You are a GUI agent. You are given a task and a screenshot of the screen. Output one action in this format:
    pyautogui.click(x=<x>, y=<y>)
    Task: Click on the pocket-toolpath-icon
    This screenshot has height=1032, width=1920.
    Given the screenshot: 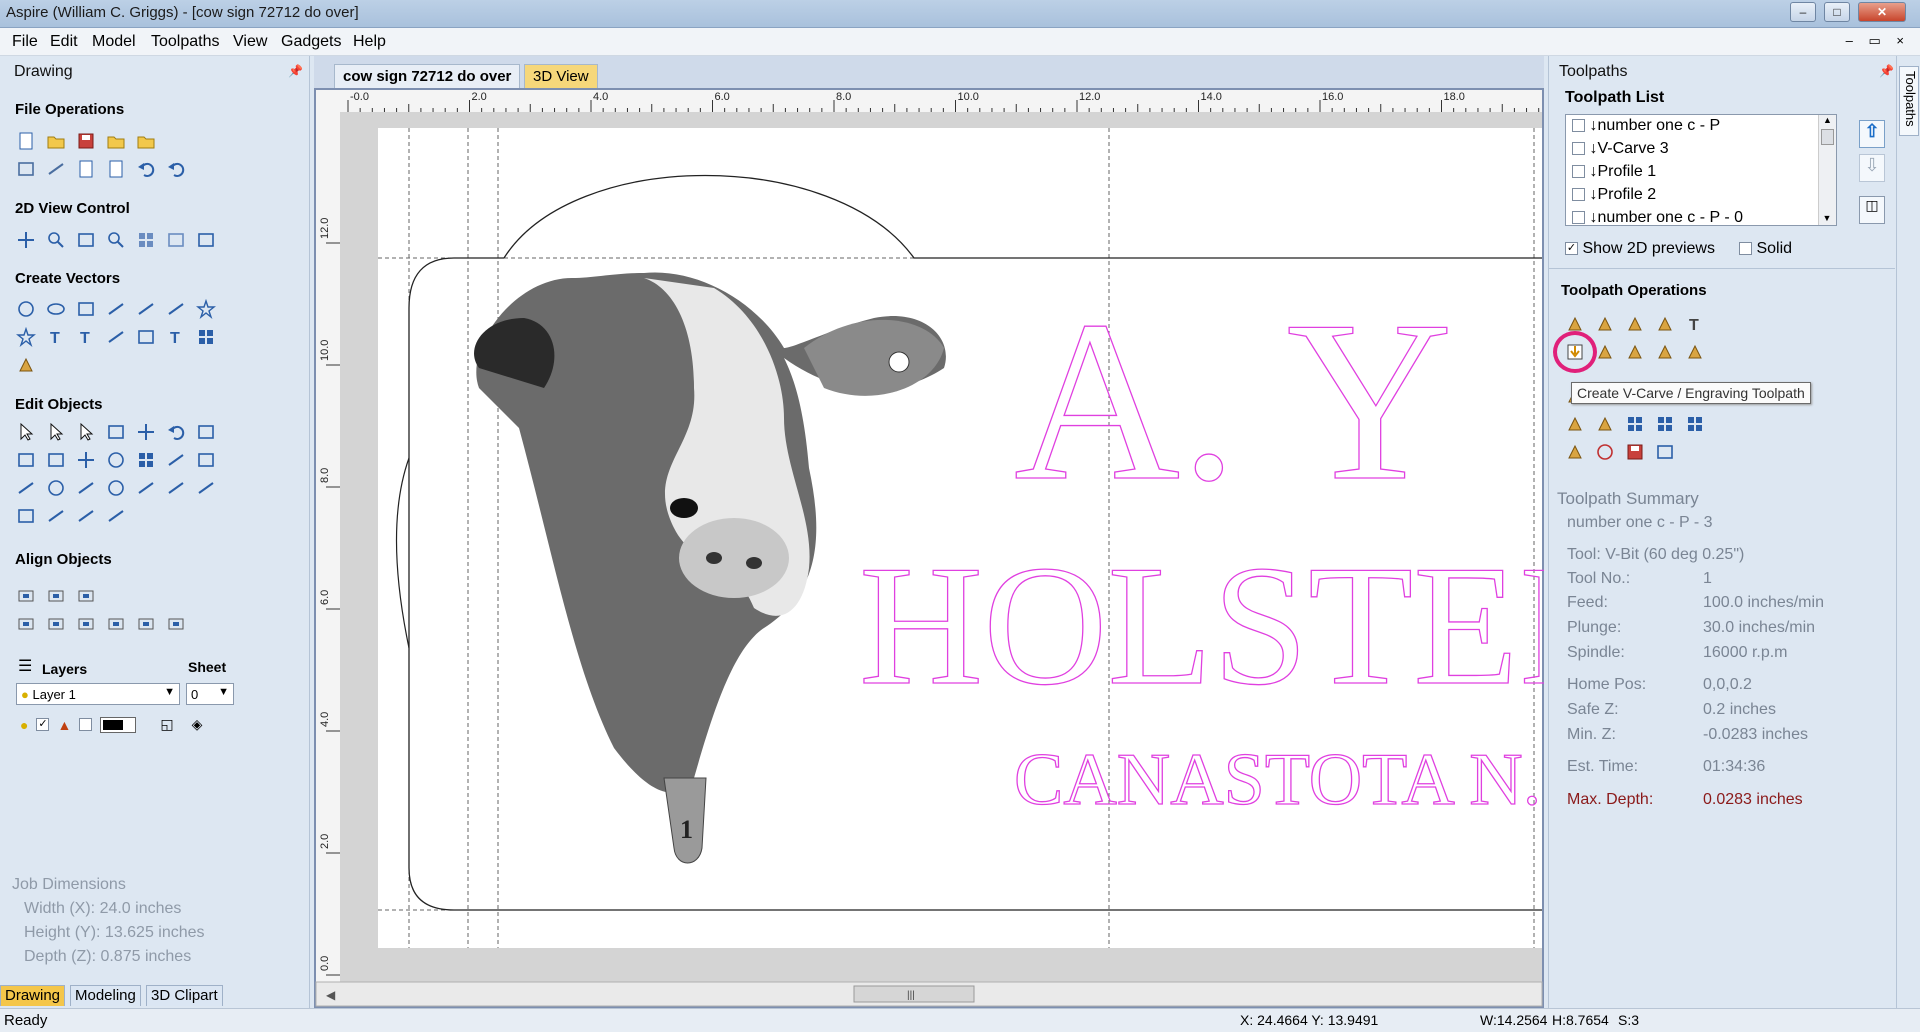 What is the action you would take?
    pyautogui.click(x=1635, y=324)
    